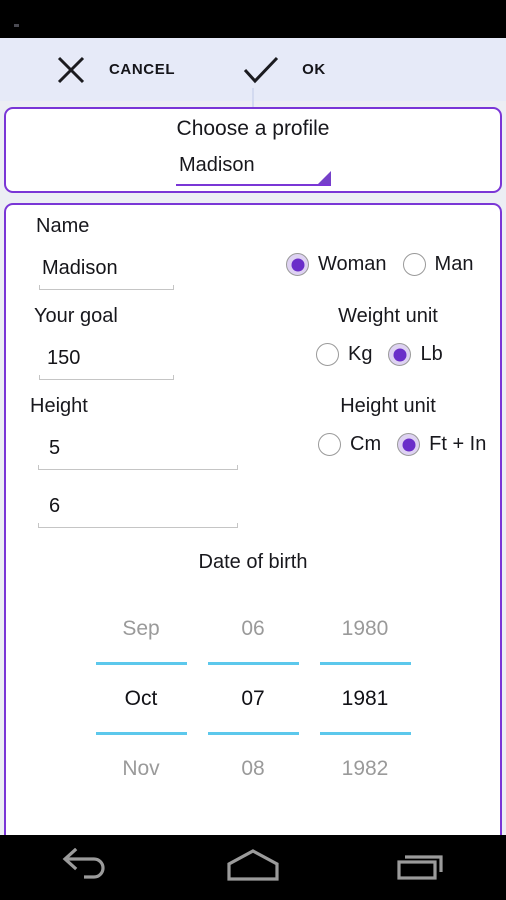 Image resolution: width=506 pixels, height=900 pixels. Describe the element at coordinates (63, 226) in the screenshot. I see `name-label: Name` at that location.